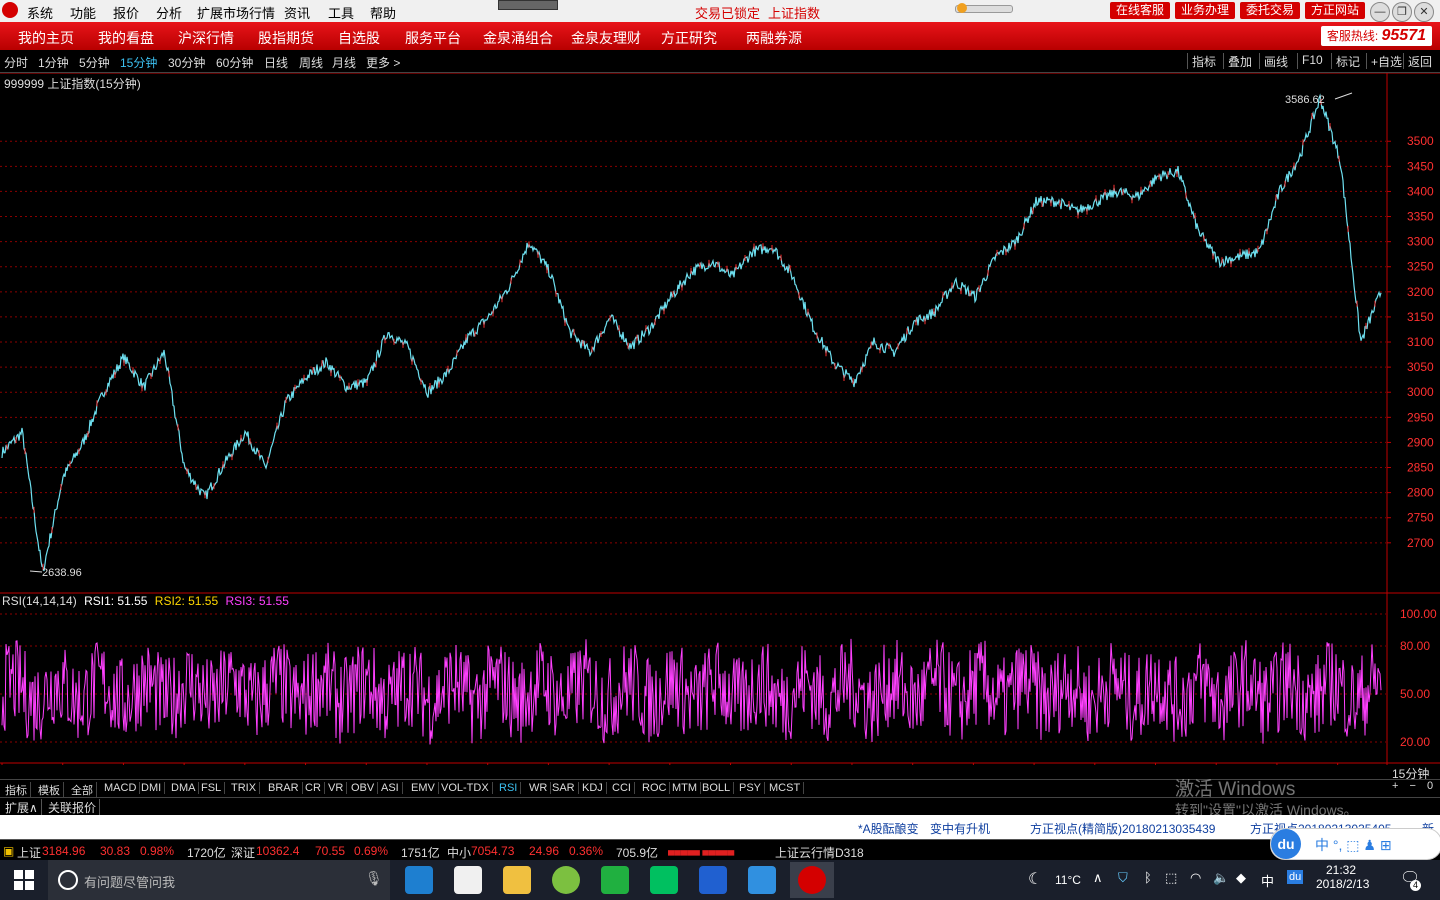  Describe the element at coordinates (1205, 10) in the screenshot. I see `business-button: 业务办理` at that location.